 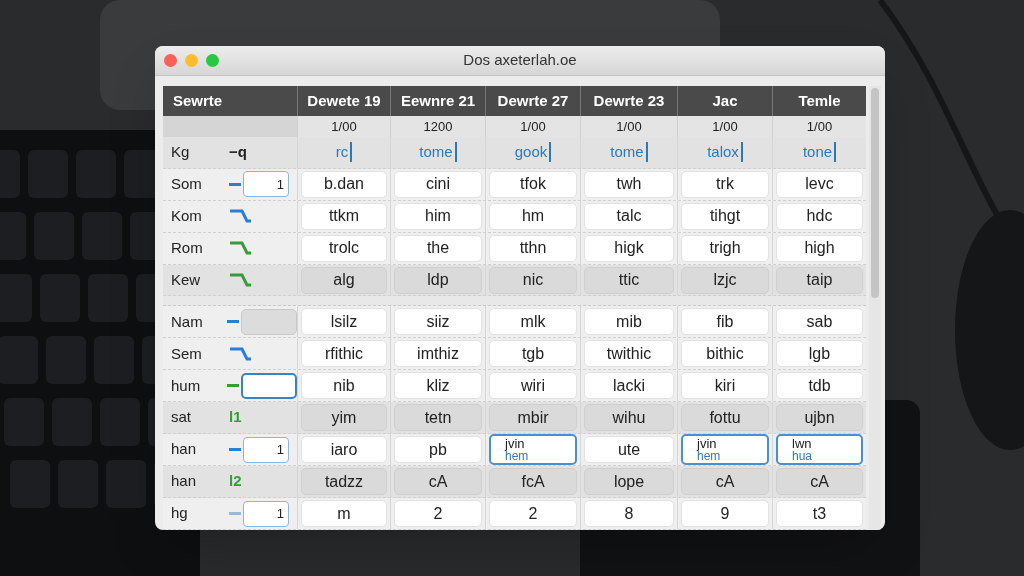 I want to click on table-cell: trk, so click(x=725, y=184).